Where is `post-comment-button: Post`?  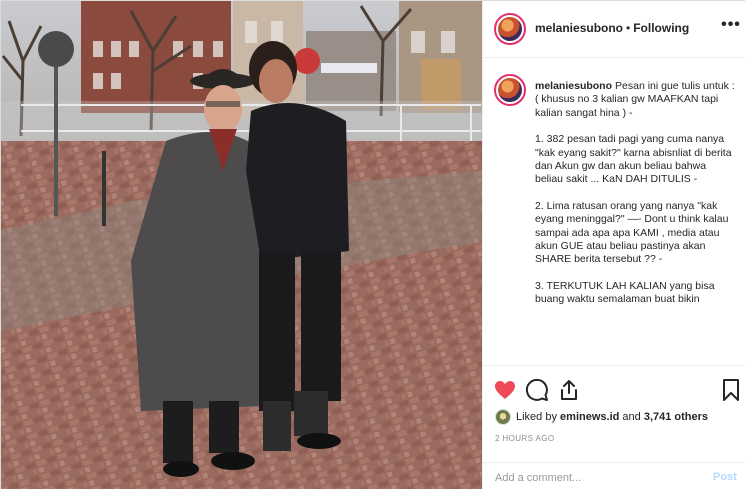 post-comment-button: Post is located at coordinates (725, 477).